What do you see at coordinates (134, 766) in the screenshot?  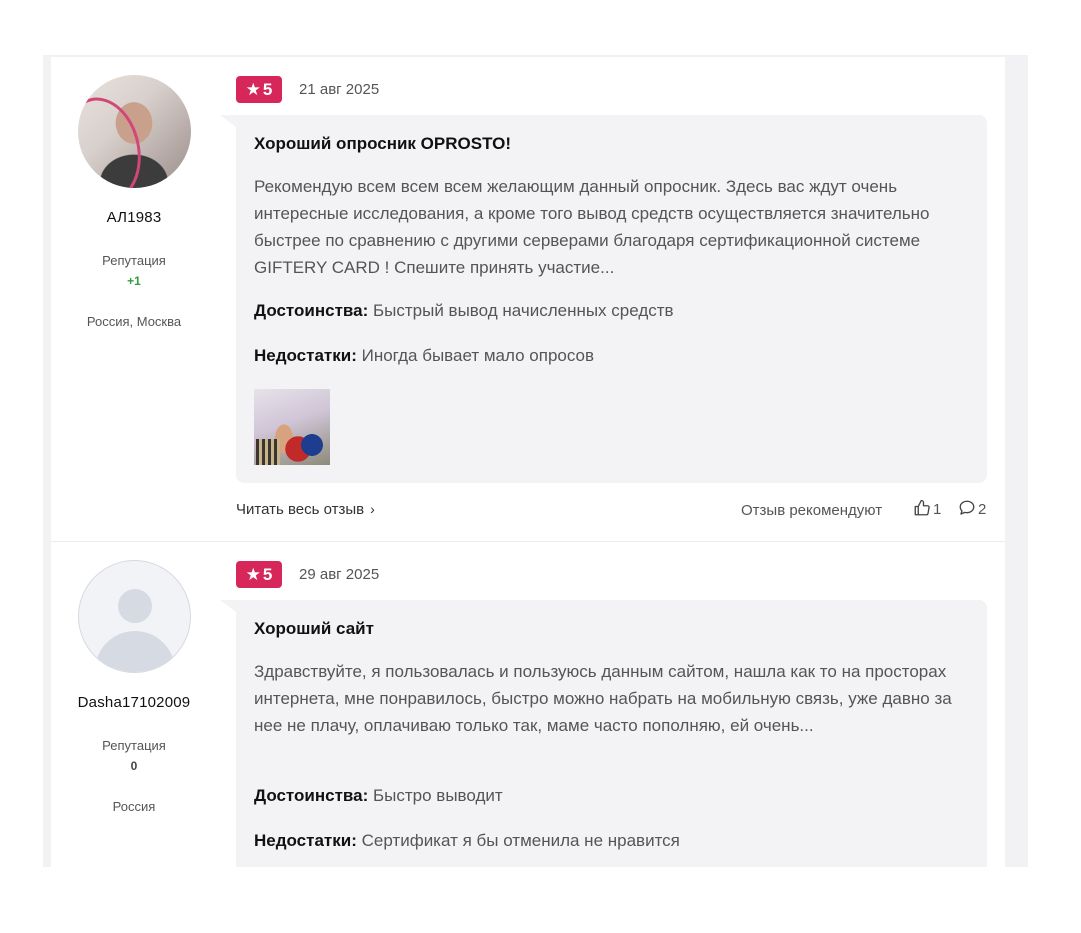 I see `reputation-value: 0` at bounding box center [134, 766].